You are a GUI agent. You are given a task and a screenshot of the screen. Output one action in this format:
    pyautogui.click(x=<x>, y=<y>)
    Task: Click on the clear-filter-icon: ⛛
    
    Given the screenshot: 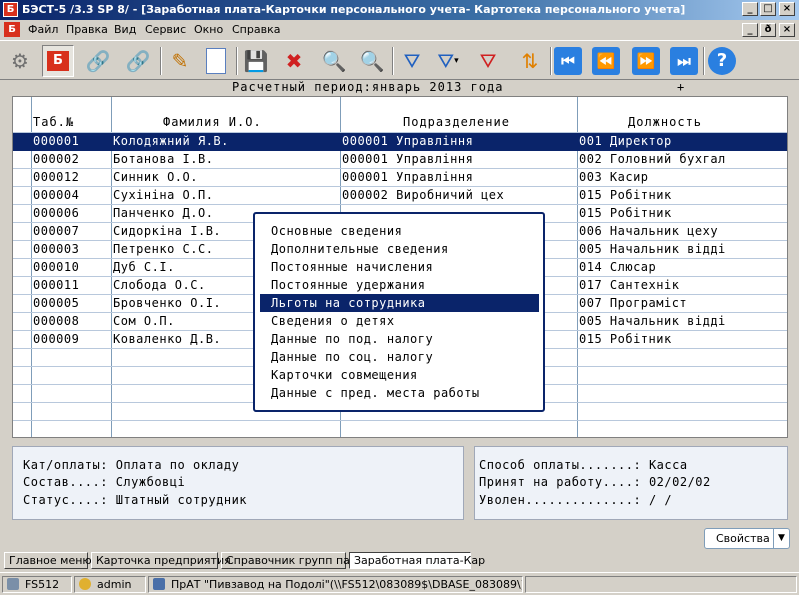 What is the action you would take?
    pyautogui.click(x=488, y=61)
    